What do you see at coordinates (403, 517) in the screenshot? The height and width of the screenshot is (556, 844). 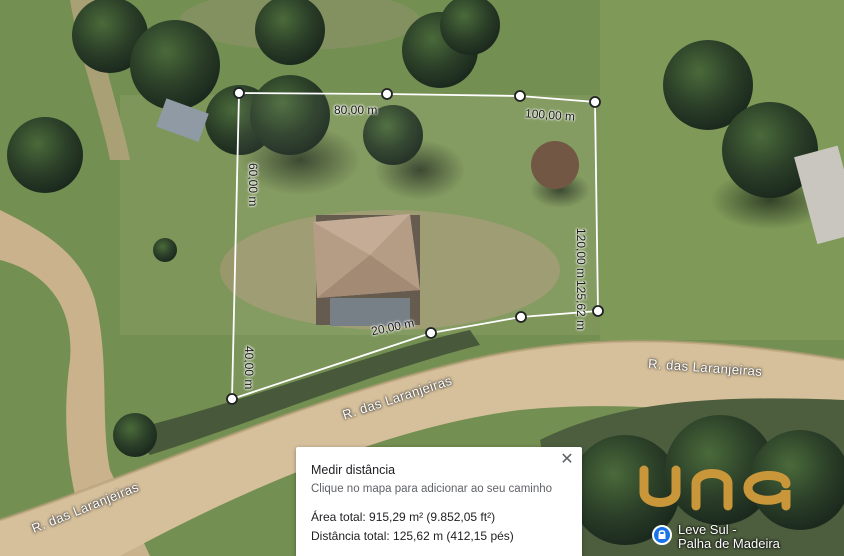 I see `total-area: Área total: 915,29 m² (9.852,05 ft²)` at bounding box center [403, 517].